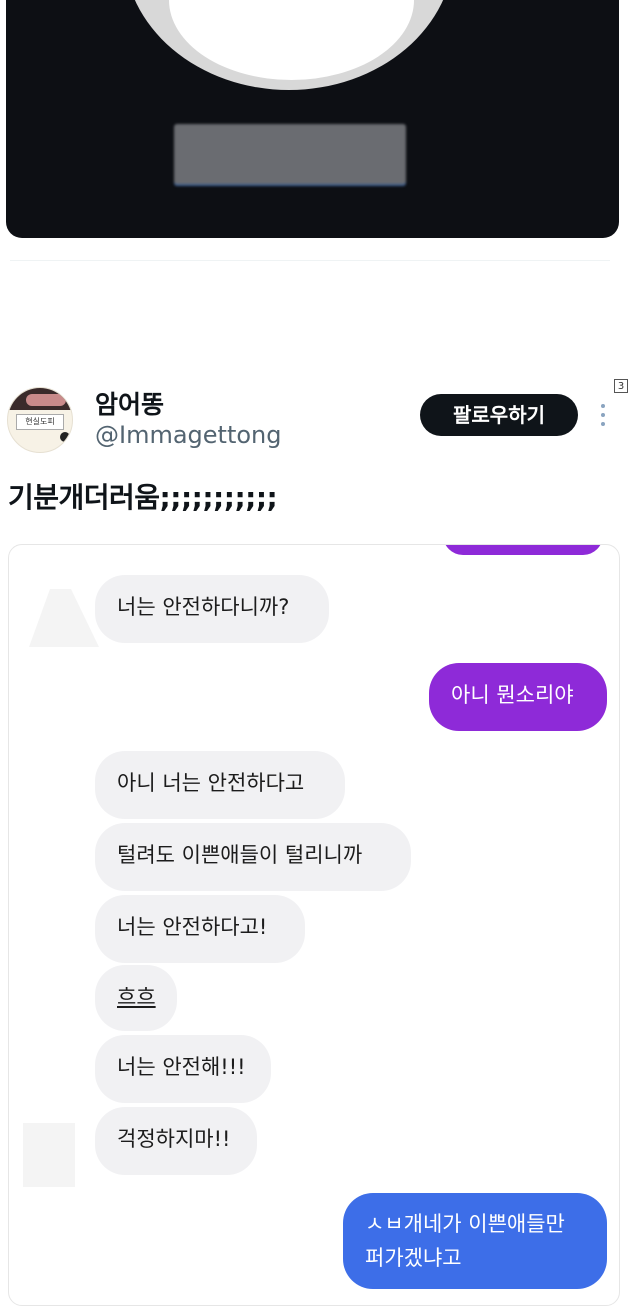 This screenshot has width=640, height=1306. I want to click on avatar-label: 현실도피, so click(40, 422).